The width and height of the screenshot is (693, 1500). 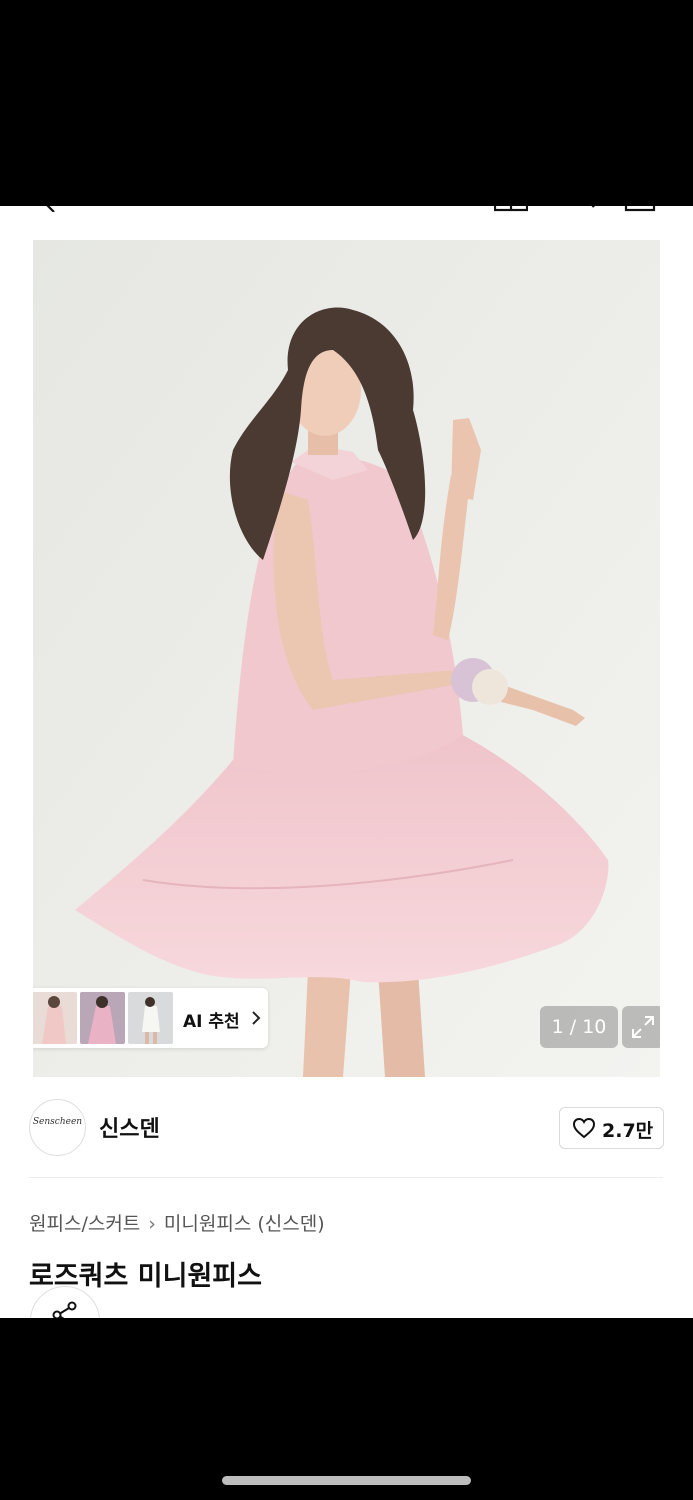 What do you see at coordinates (346, 1177) in the screenshot?
I see `divider` at bounding box center [346, 1177].